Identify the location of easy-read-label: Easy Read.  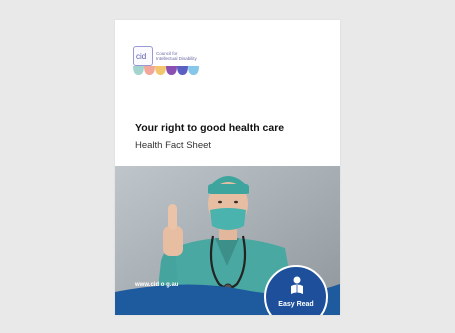
(296, 304).